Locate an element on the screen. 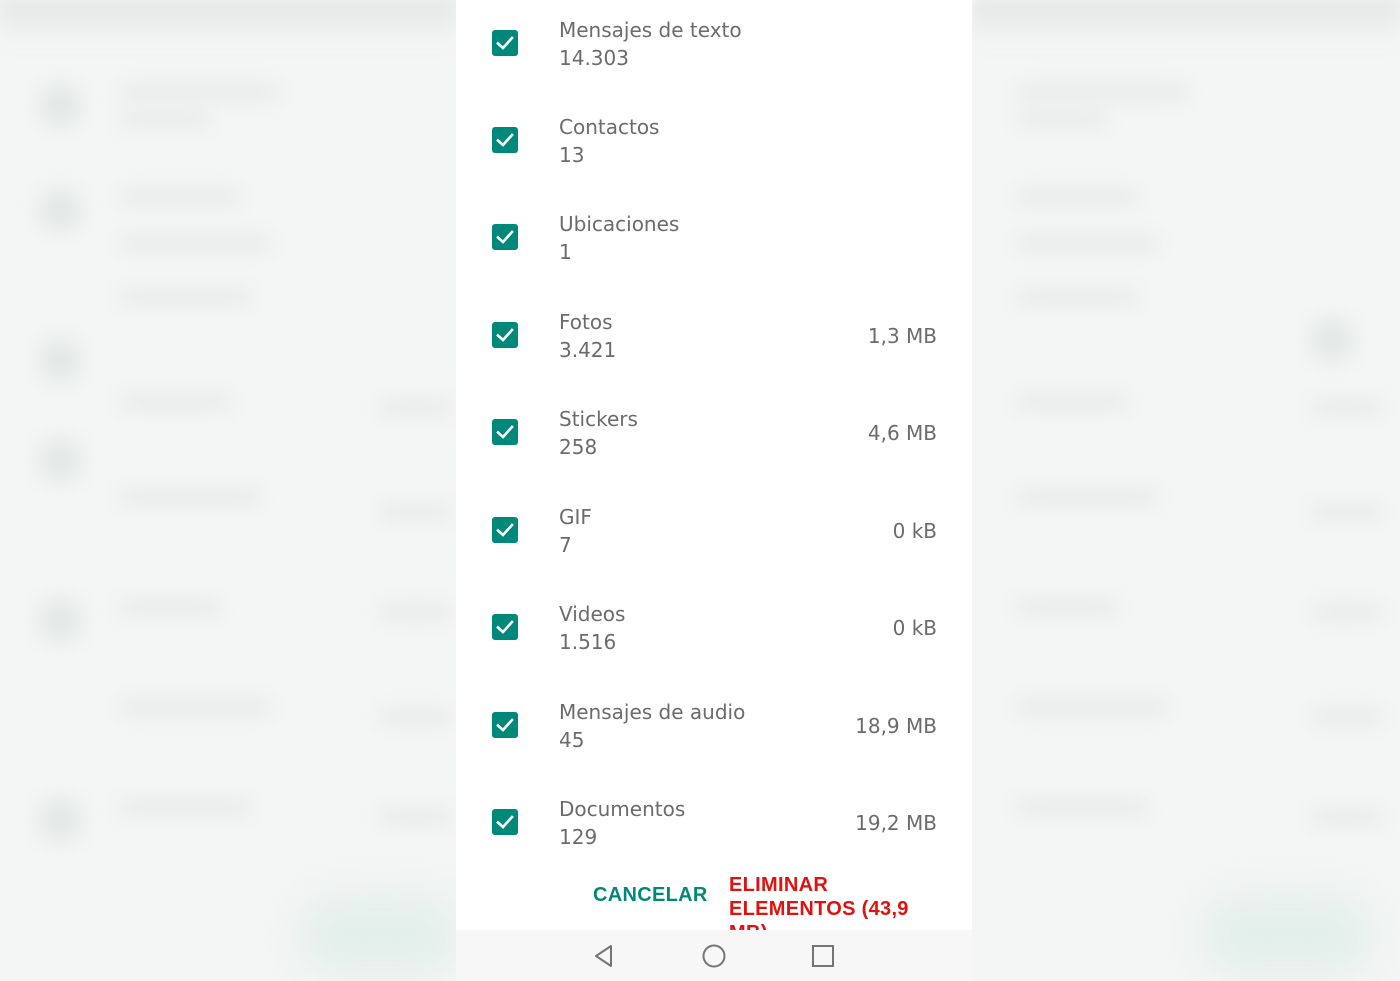 The height and width of the screenshot is (981, 1400). item-count: 7 is located at coordinates (565, 545).